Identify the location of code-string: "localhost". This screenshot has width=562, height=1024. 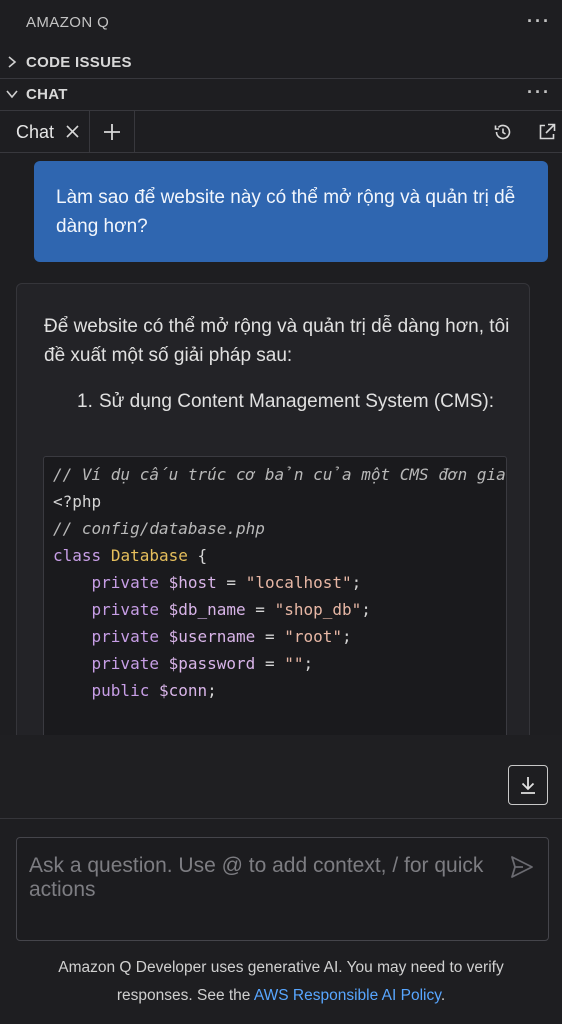
(298, 582).